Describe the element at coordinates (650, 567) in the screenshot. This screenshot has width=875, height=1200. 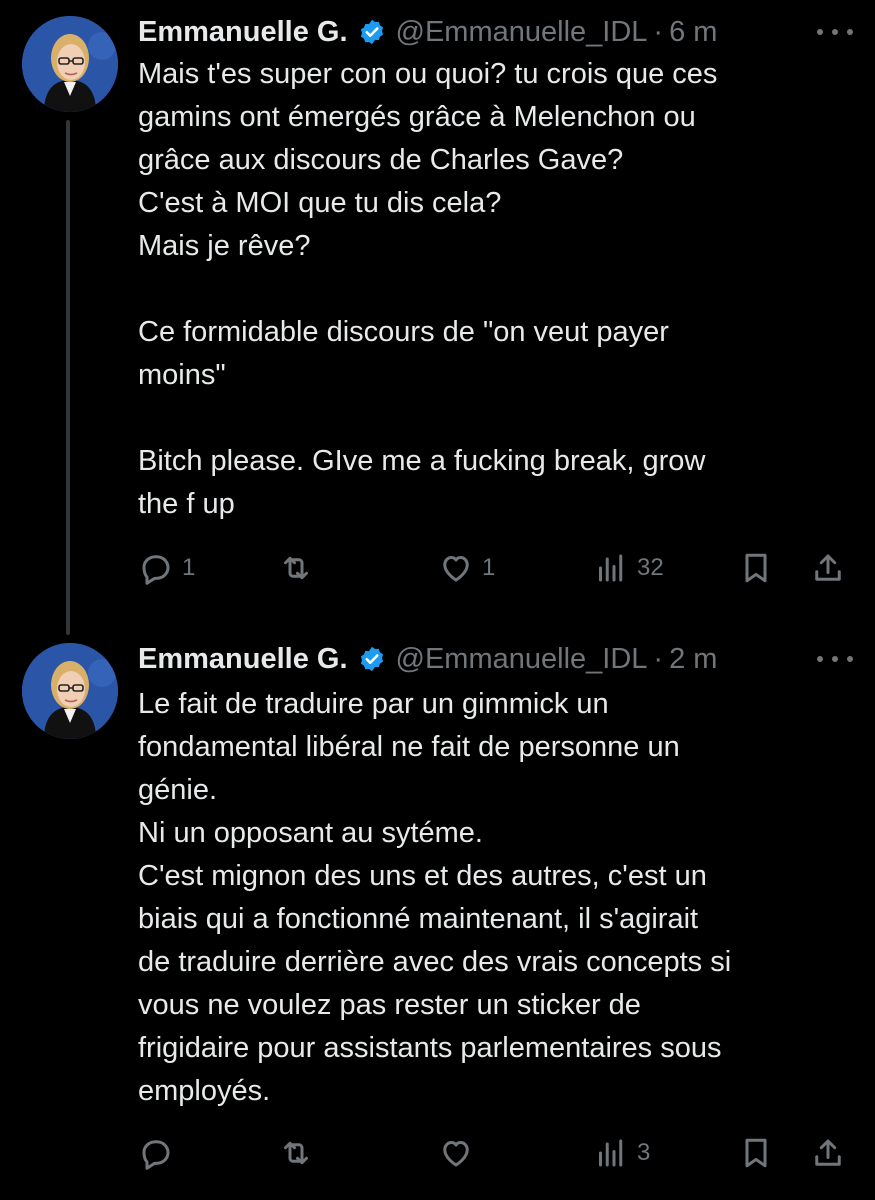
I see `views-count: 32` at that location.